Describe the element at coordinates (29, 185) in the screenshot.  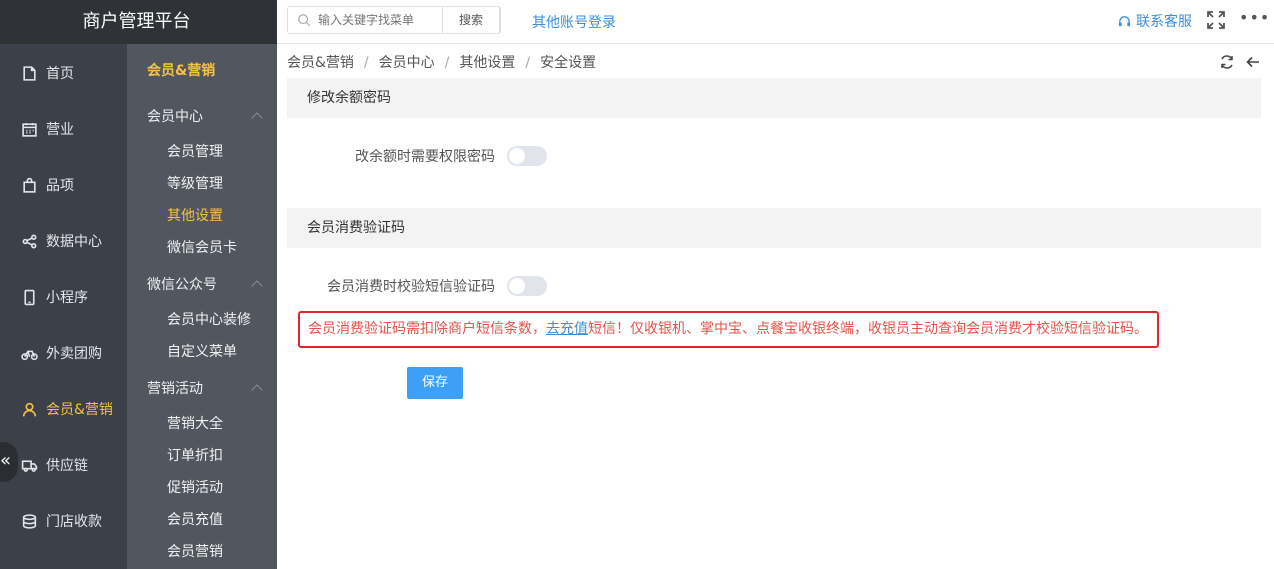
I see `bag-icon` at that location.